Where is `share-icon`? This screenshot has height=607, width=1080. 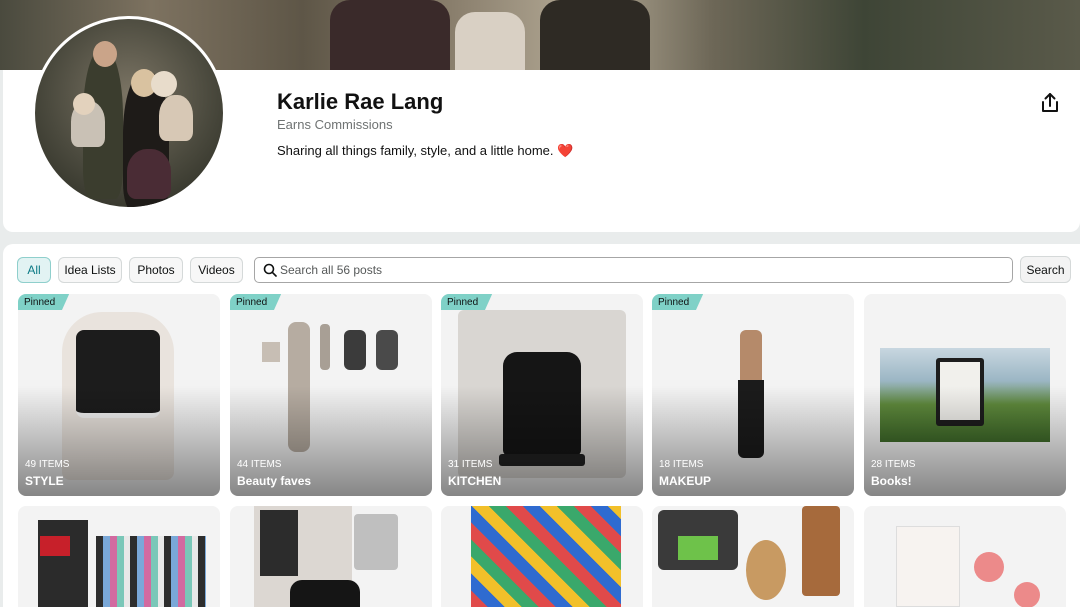
share-icon is located at coordinates (1050, 103).